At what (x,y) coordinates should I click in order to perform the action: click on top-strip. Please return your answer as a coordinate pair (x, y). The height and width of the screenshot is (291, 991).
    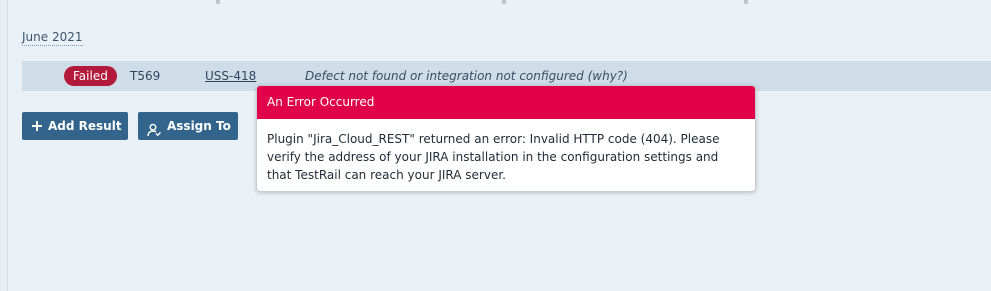
    Looking at the image, I should click on (499, 3).